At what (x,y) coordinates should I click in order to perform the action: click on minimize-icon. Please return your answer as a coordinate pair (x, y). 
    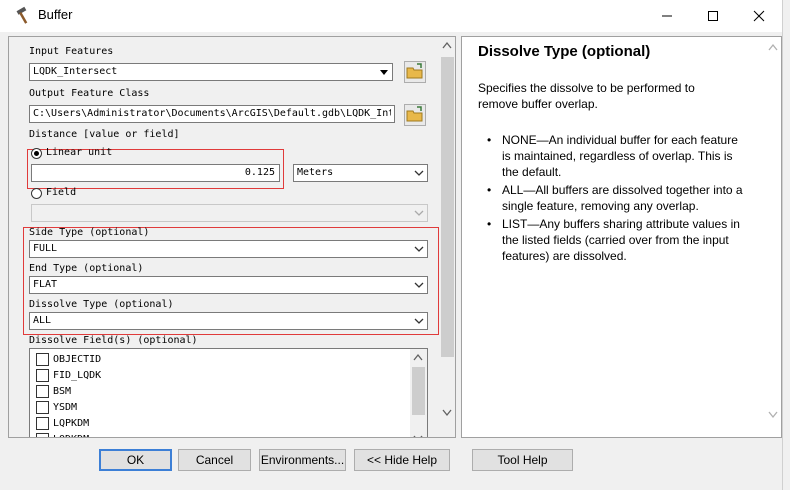
    Looking at the image, I should click on (667, 16).